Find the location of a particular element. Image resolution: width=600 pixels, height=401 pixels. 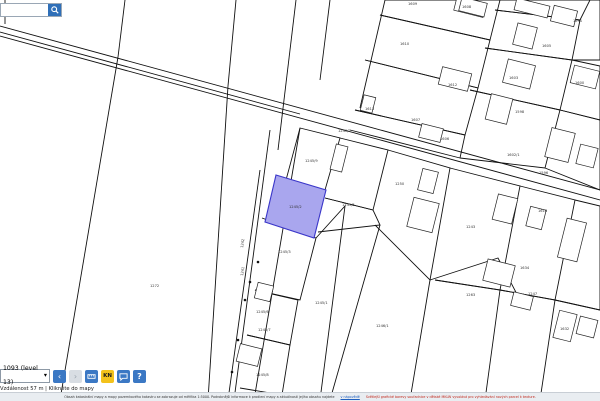

kn-label: KN is located at coordinates (107, 376).